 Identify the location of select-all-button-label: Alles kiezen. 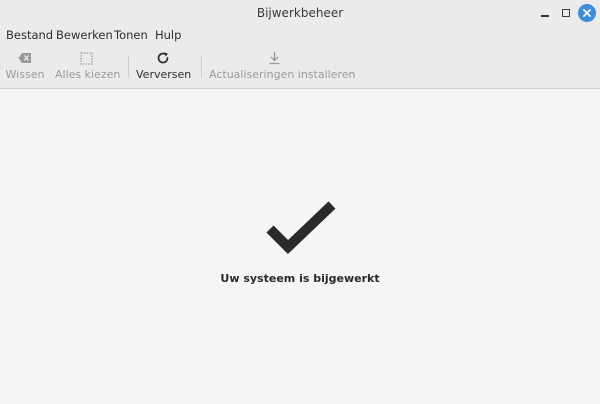
(88, 74).